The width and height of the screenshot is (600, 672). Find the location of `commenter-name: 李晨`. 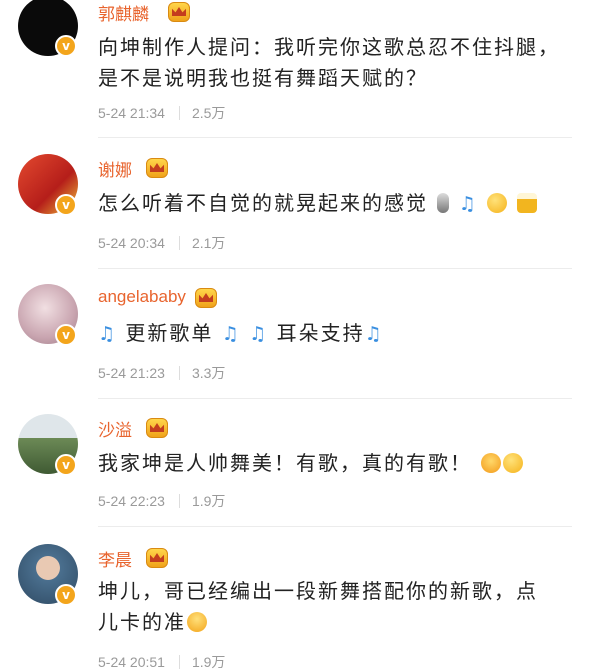

commenter-name: 李晨 is located at coordinates (115, 558).